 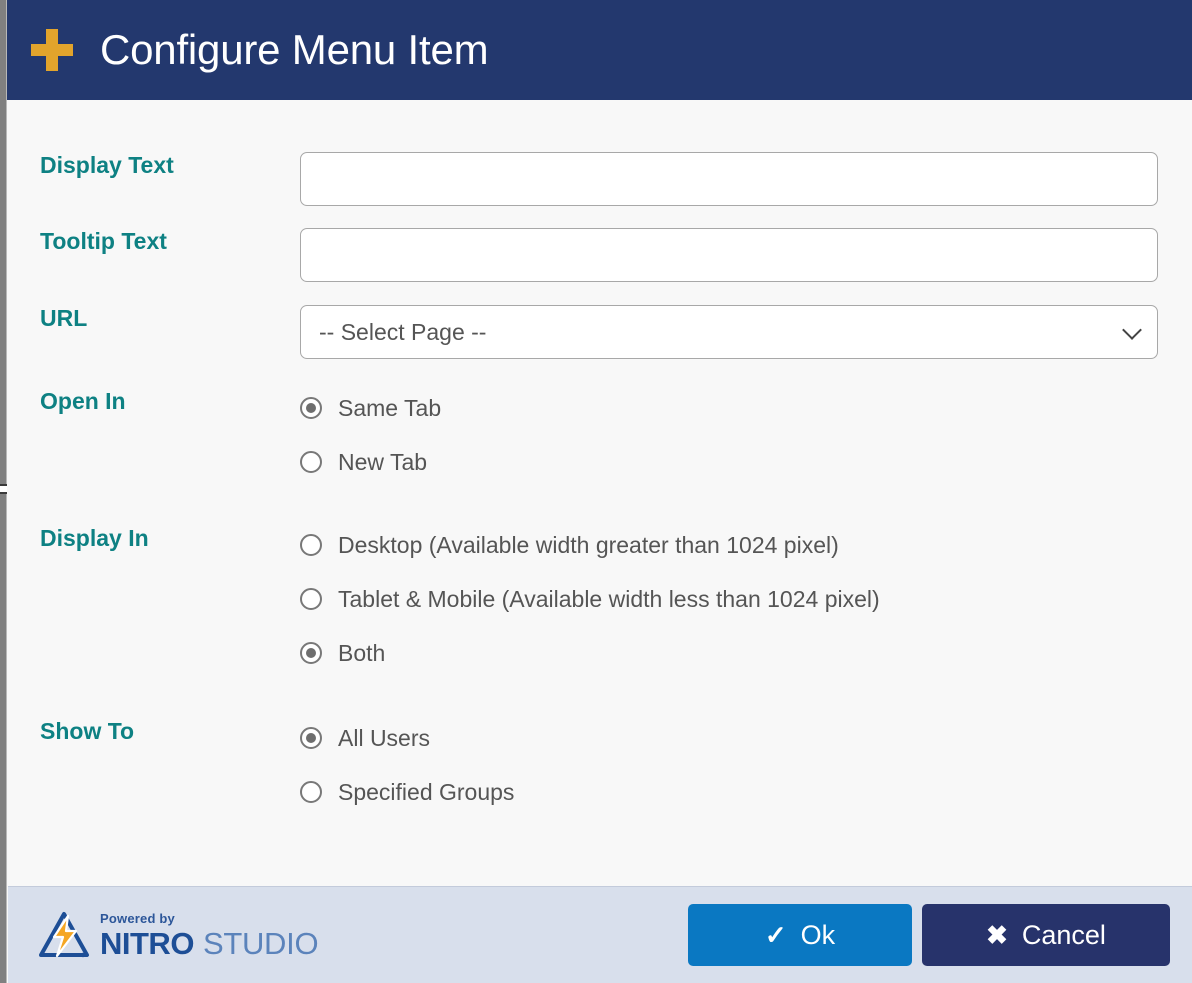 I want to click on radio-option-new-tab: New Tab, so click(x=746, y=462).